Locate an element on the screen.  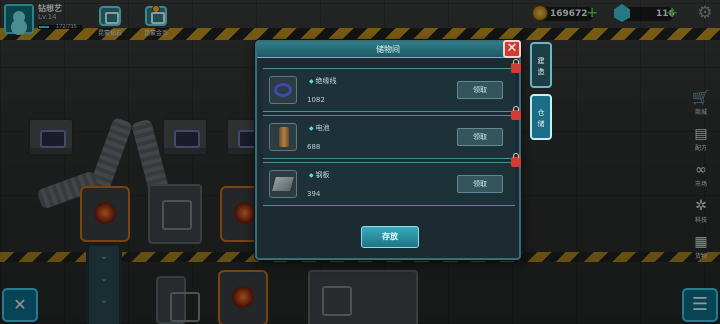
item-name: 钢板 is located at coordinates (319, 175).